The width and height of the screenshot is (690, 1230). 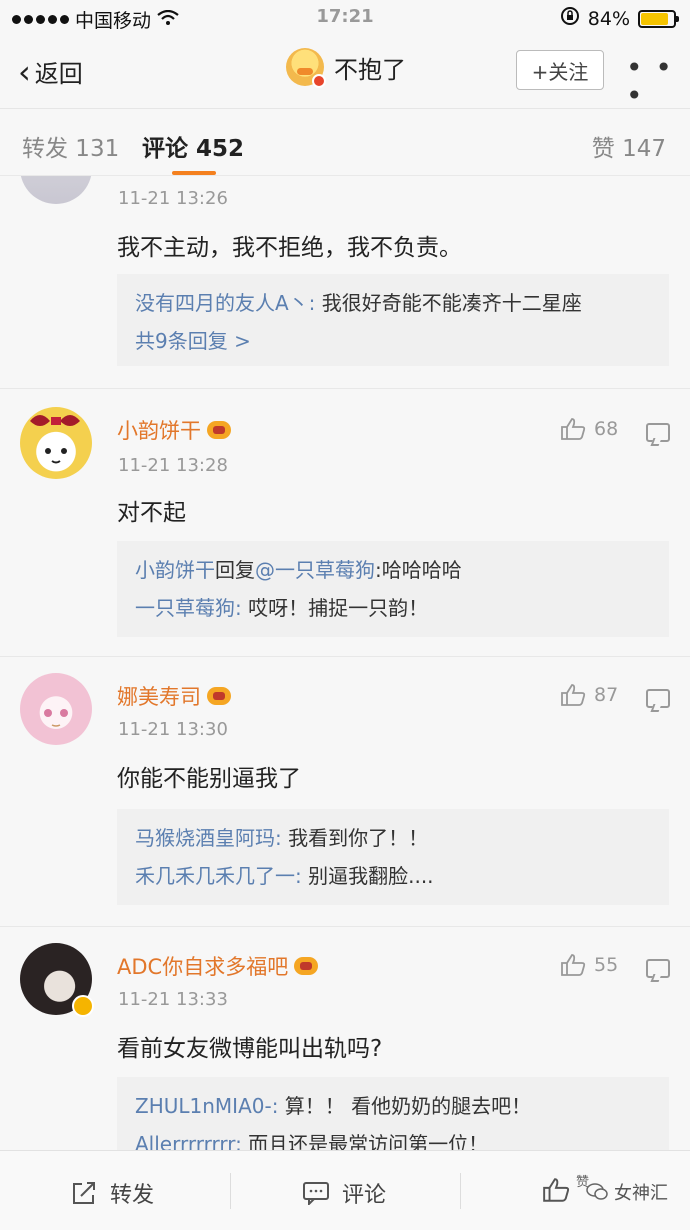 I want to click on comment-text: 对不起, so click(x=151, y=513).